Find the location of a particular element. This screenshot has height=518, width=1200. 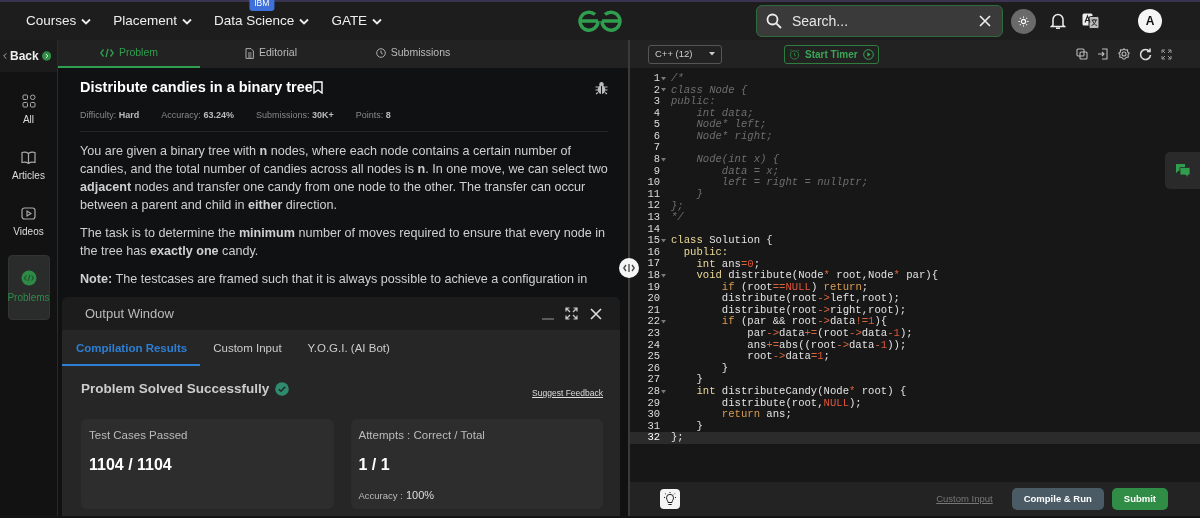

hint-button is located at coordinates (670, 499).